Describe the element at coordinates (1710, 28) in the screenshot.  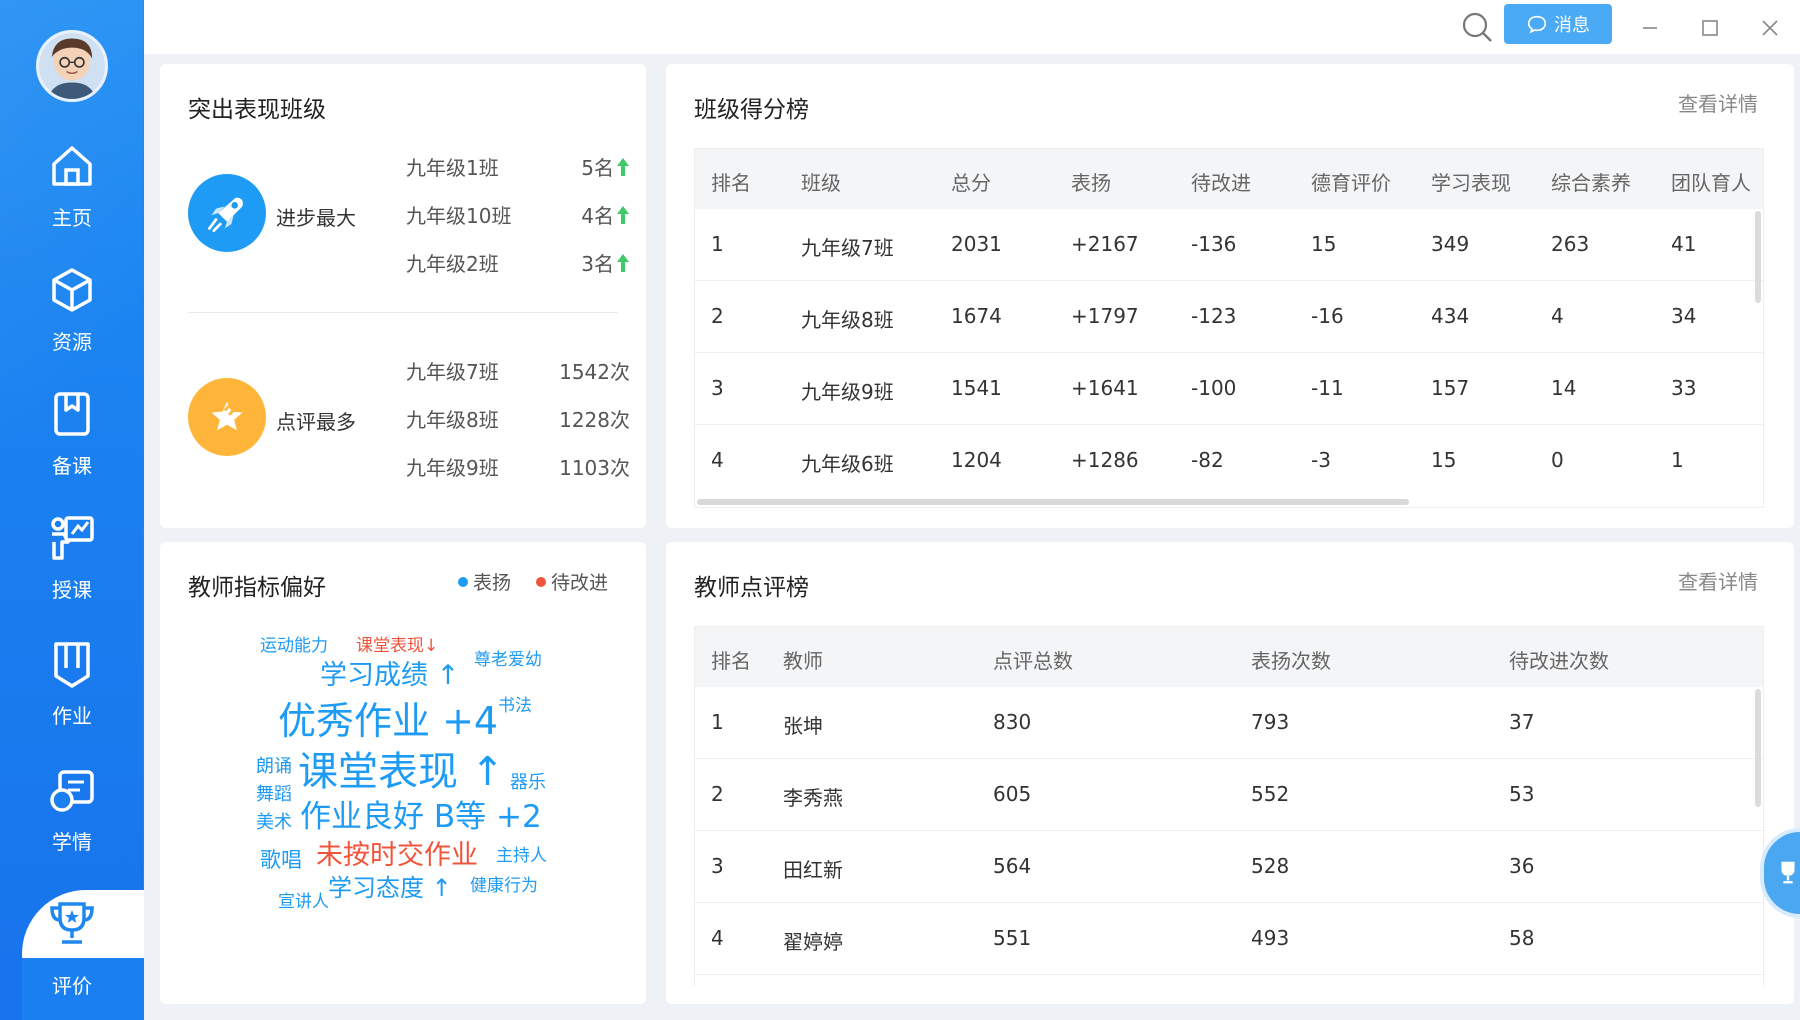
I see `maximize-button` at that location.